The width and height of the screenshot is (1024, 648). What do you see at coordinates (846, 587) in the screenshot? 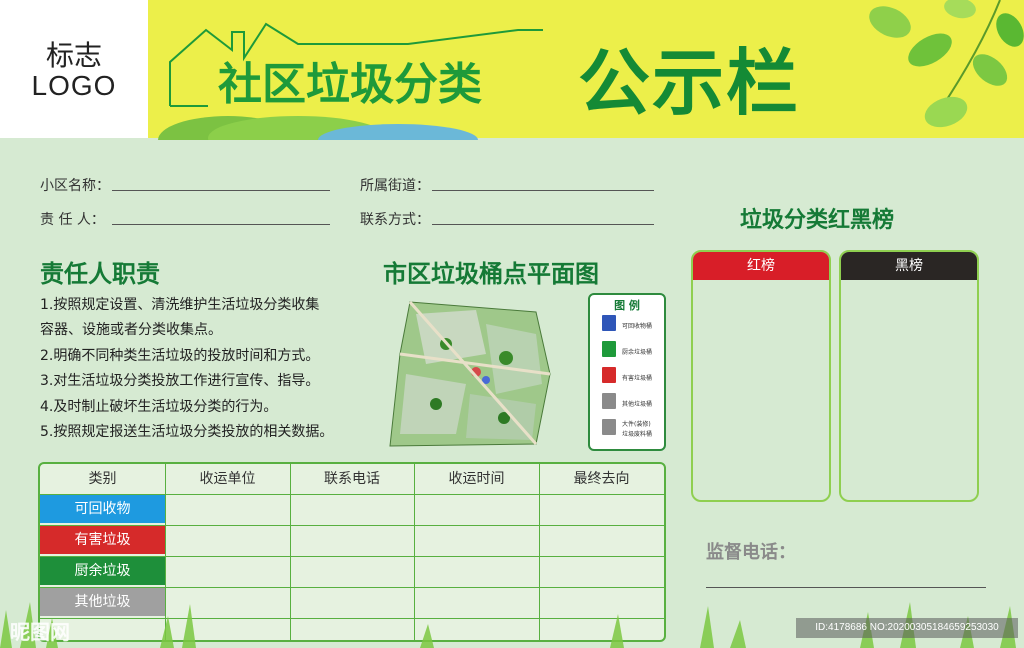
I see `supervision-phone-field` at bounding box center [846, 587].